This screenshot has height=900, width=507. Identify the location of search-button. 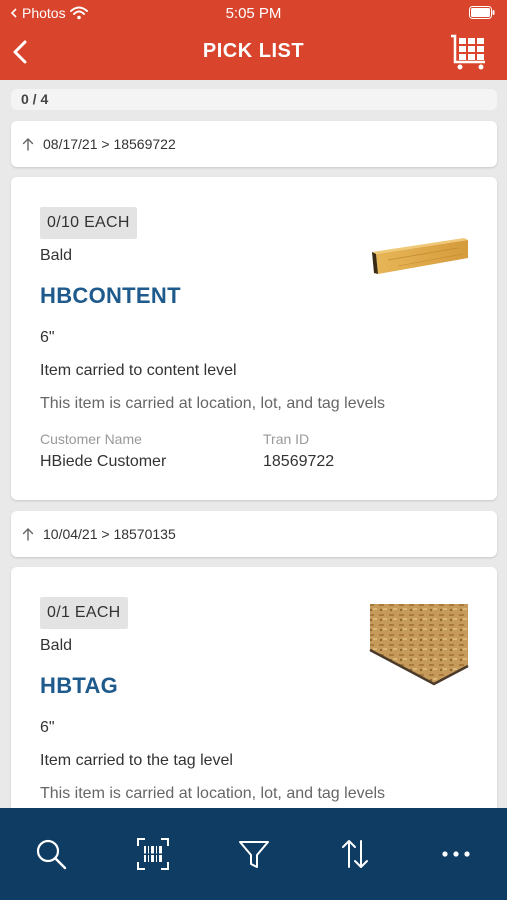
(51, 854).